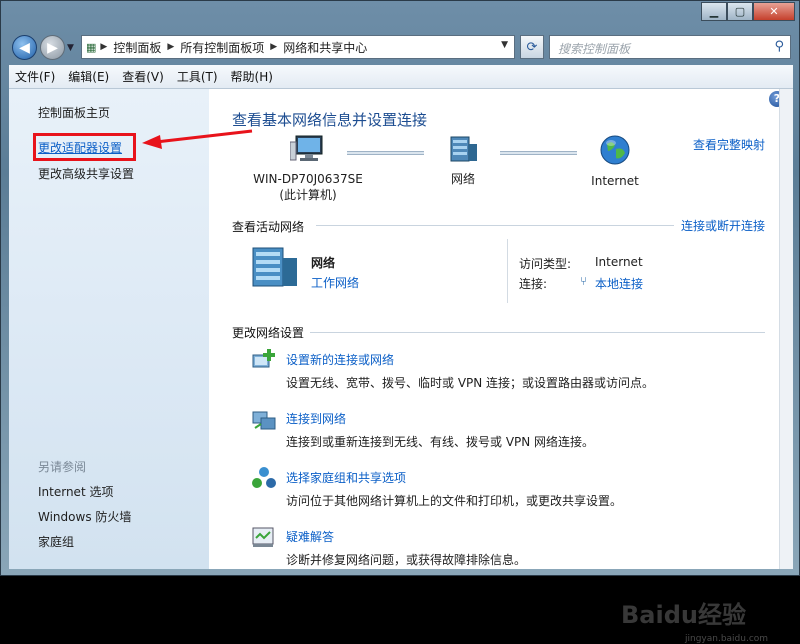 This screenshot has height=644, width=800. Describe the element at coordinates (137, 47) in the screenshot. I see `breadcrumb-control-panel: 控制面板` at that location.